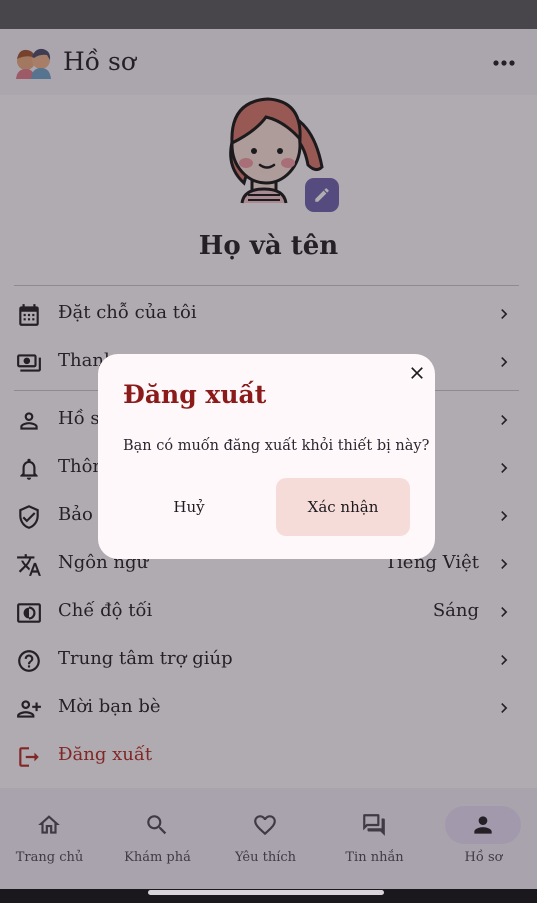  Describe the element at coordinates (276, 446) in the screenshot. I see `dialog-message: Bạn có muốn đăng xuất khỏi thiết bị này?` at that location.